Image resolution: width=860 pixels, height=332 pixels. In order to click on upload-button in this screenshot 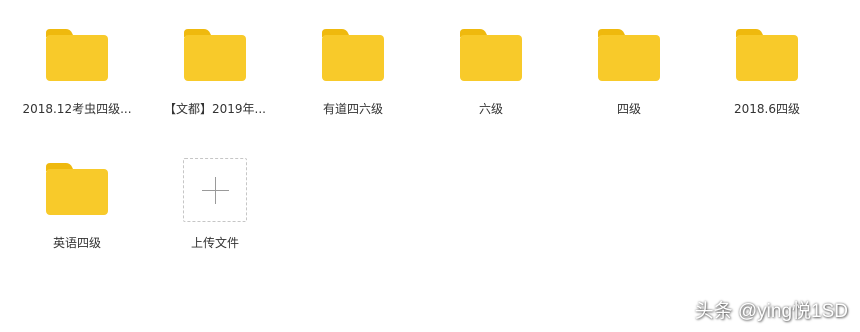, I will do `click(215, 190)`.